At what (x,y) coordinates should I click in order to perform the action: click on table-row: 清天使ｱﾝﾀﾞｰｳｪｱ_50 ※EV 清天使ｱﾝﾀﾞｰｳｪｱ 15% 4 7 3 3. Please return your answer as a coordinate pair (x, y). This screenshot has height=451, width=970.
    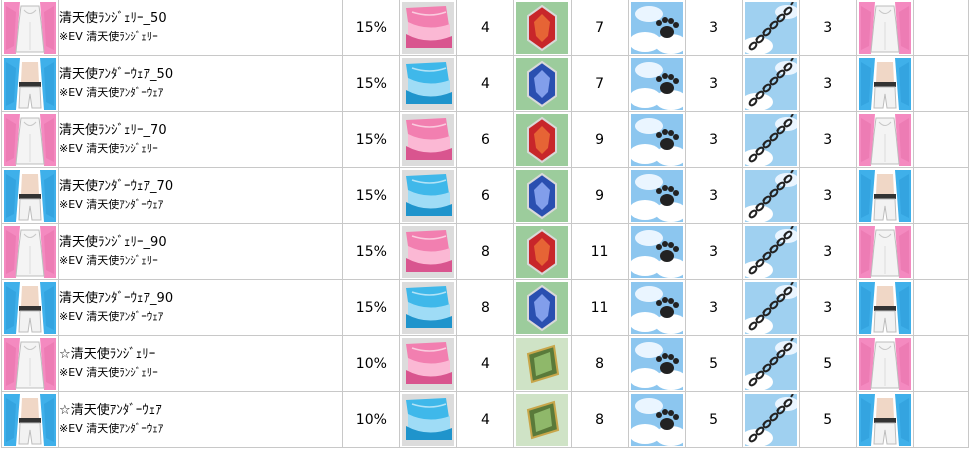
    Looking at the image, I should click on (485, 83).